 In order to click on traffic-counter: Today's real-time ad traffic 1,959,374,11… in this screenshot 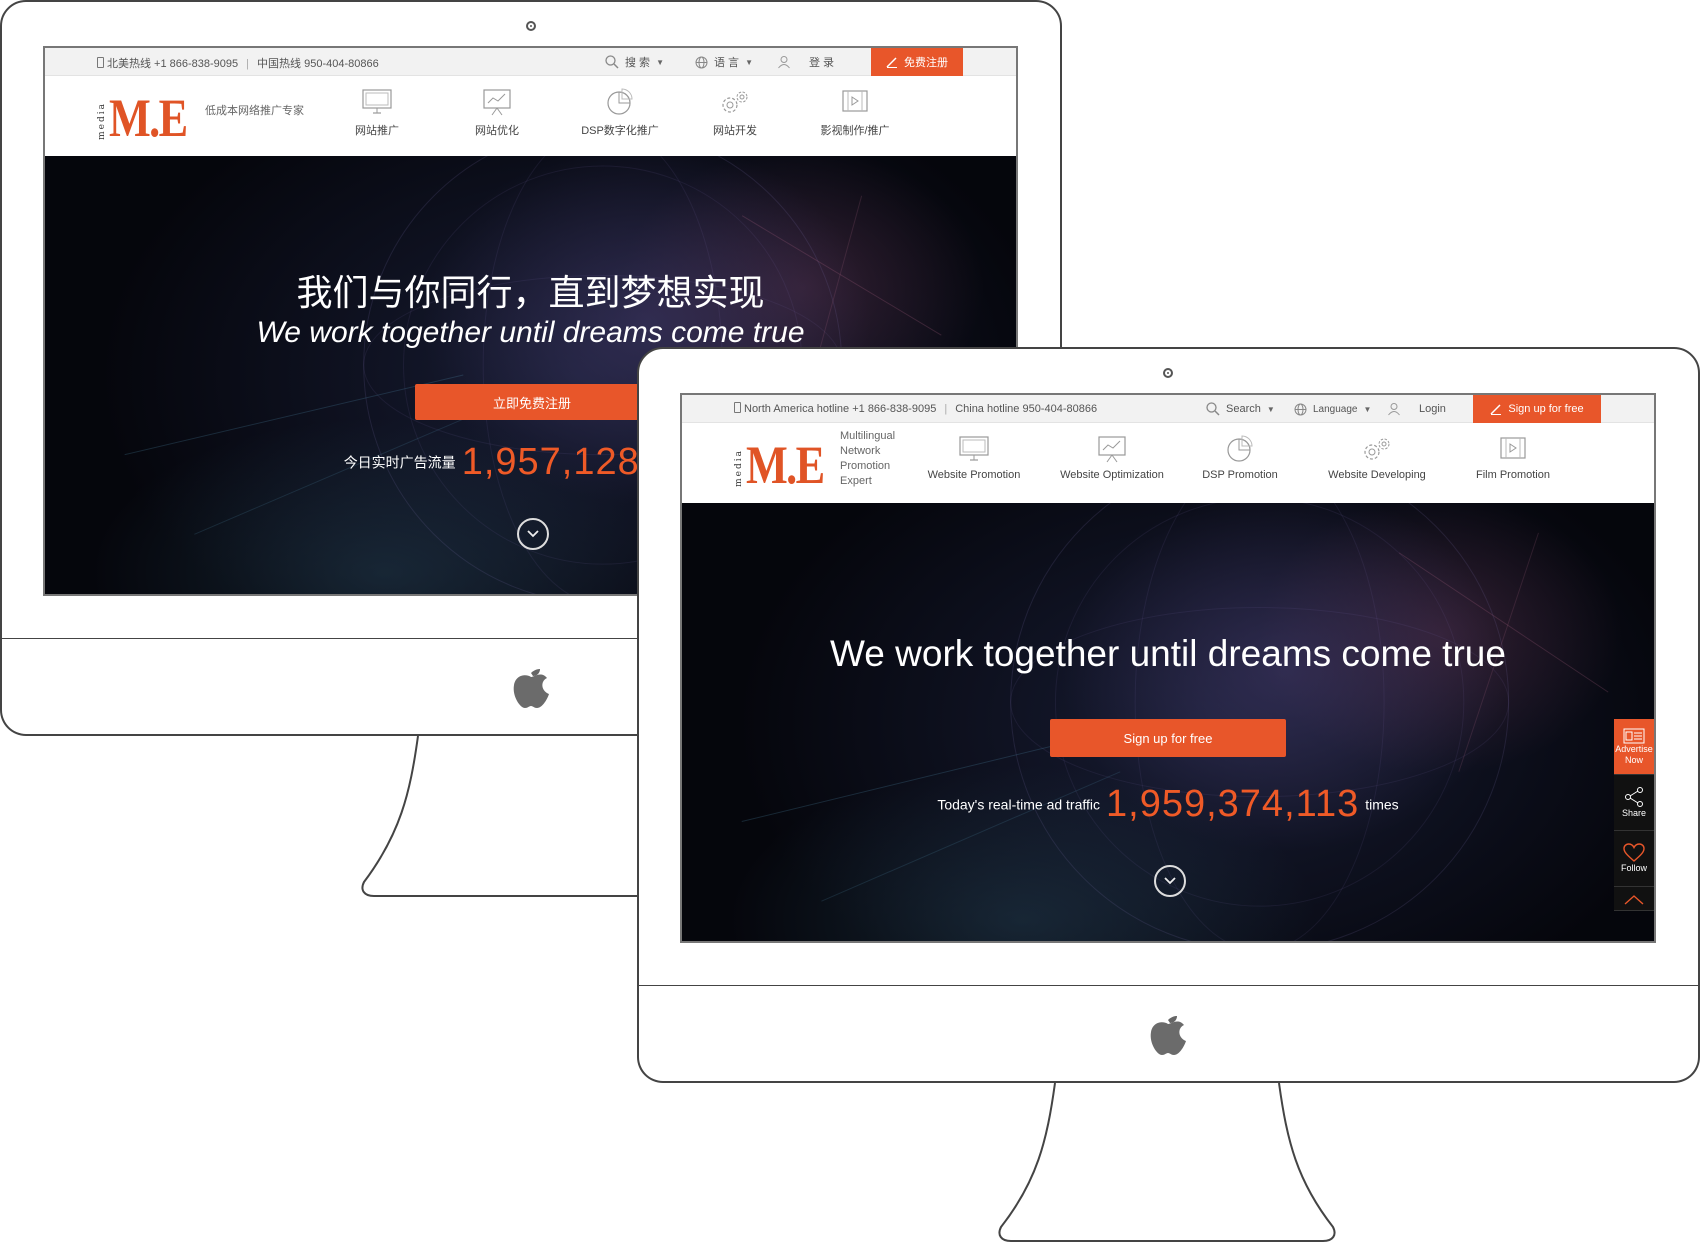, I will do `click(1168, 804)`.